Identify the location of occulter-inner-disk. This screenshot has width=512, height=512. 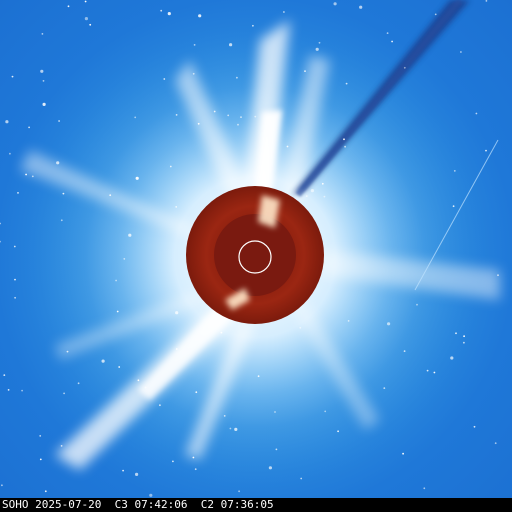
(255, 255).